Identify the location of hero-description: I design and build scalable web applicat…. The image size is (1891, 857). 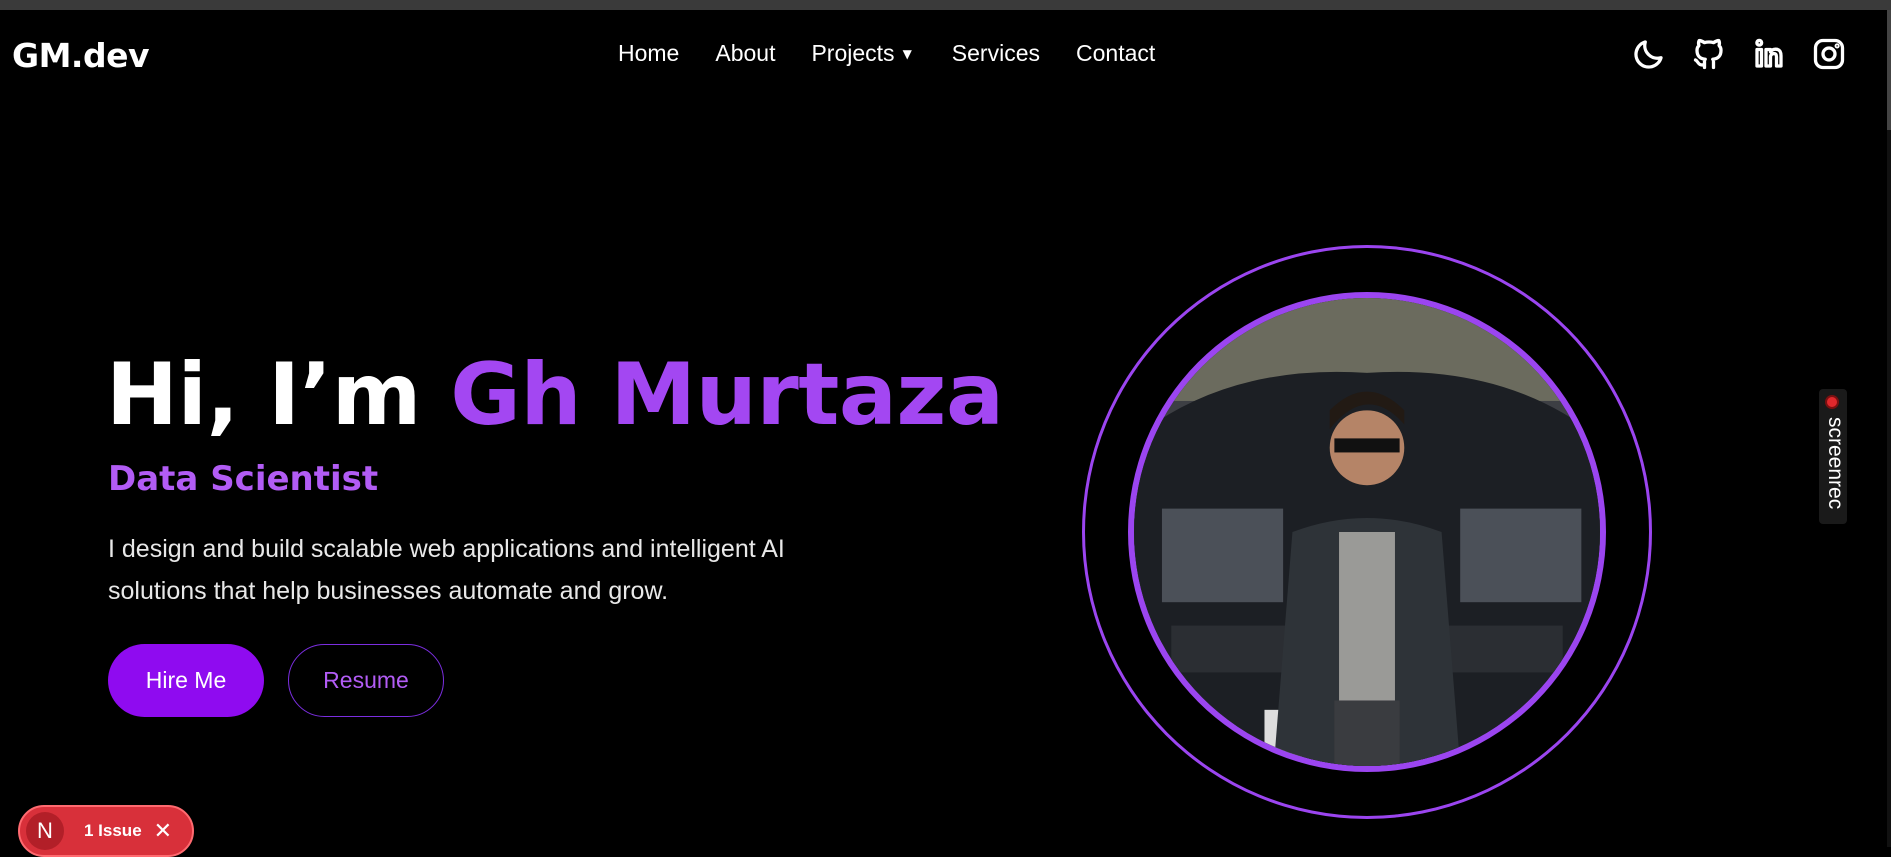
(446, 570).